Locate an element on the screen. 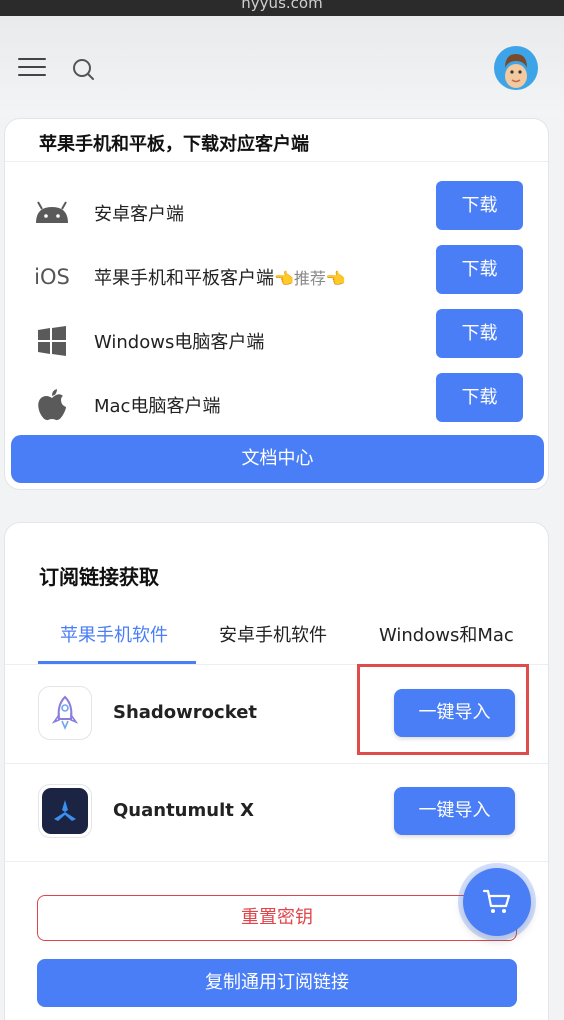  client-label-windows: Windows电脑客户端 is located at coordinates (179, 342).